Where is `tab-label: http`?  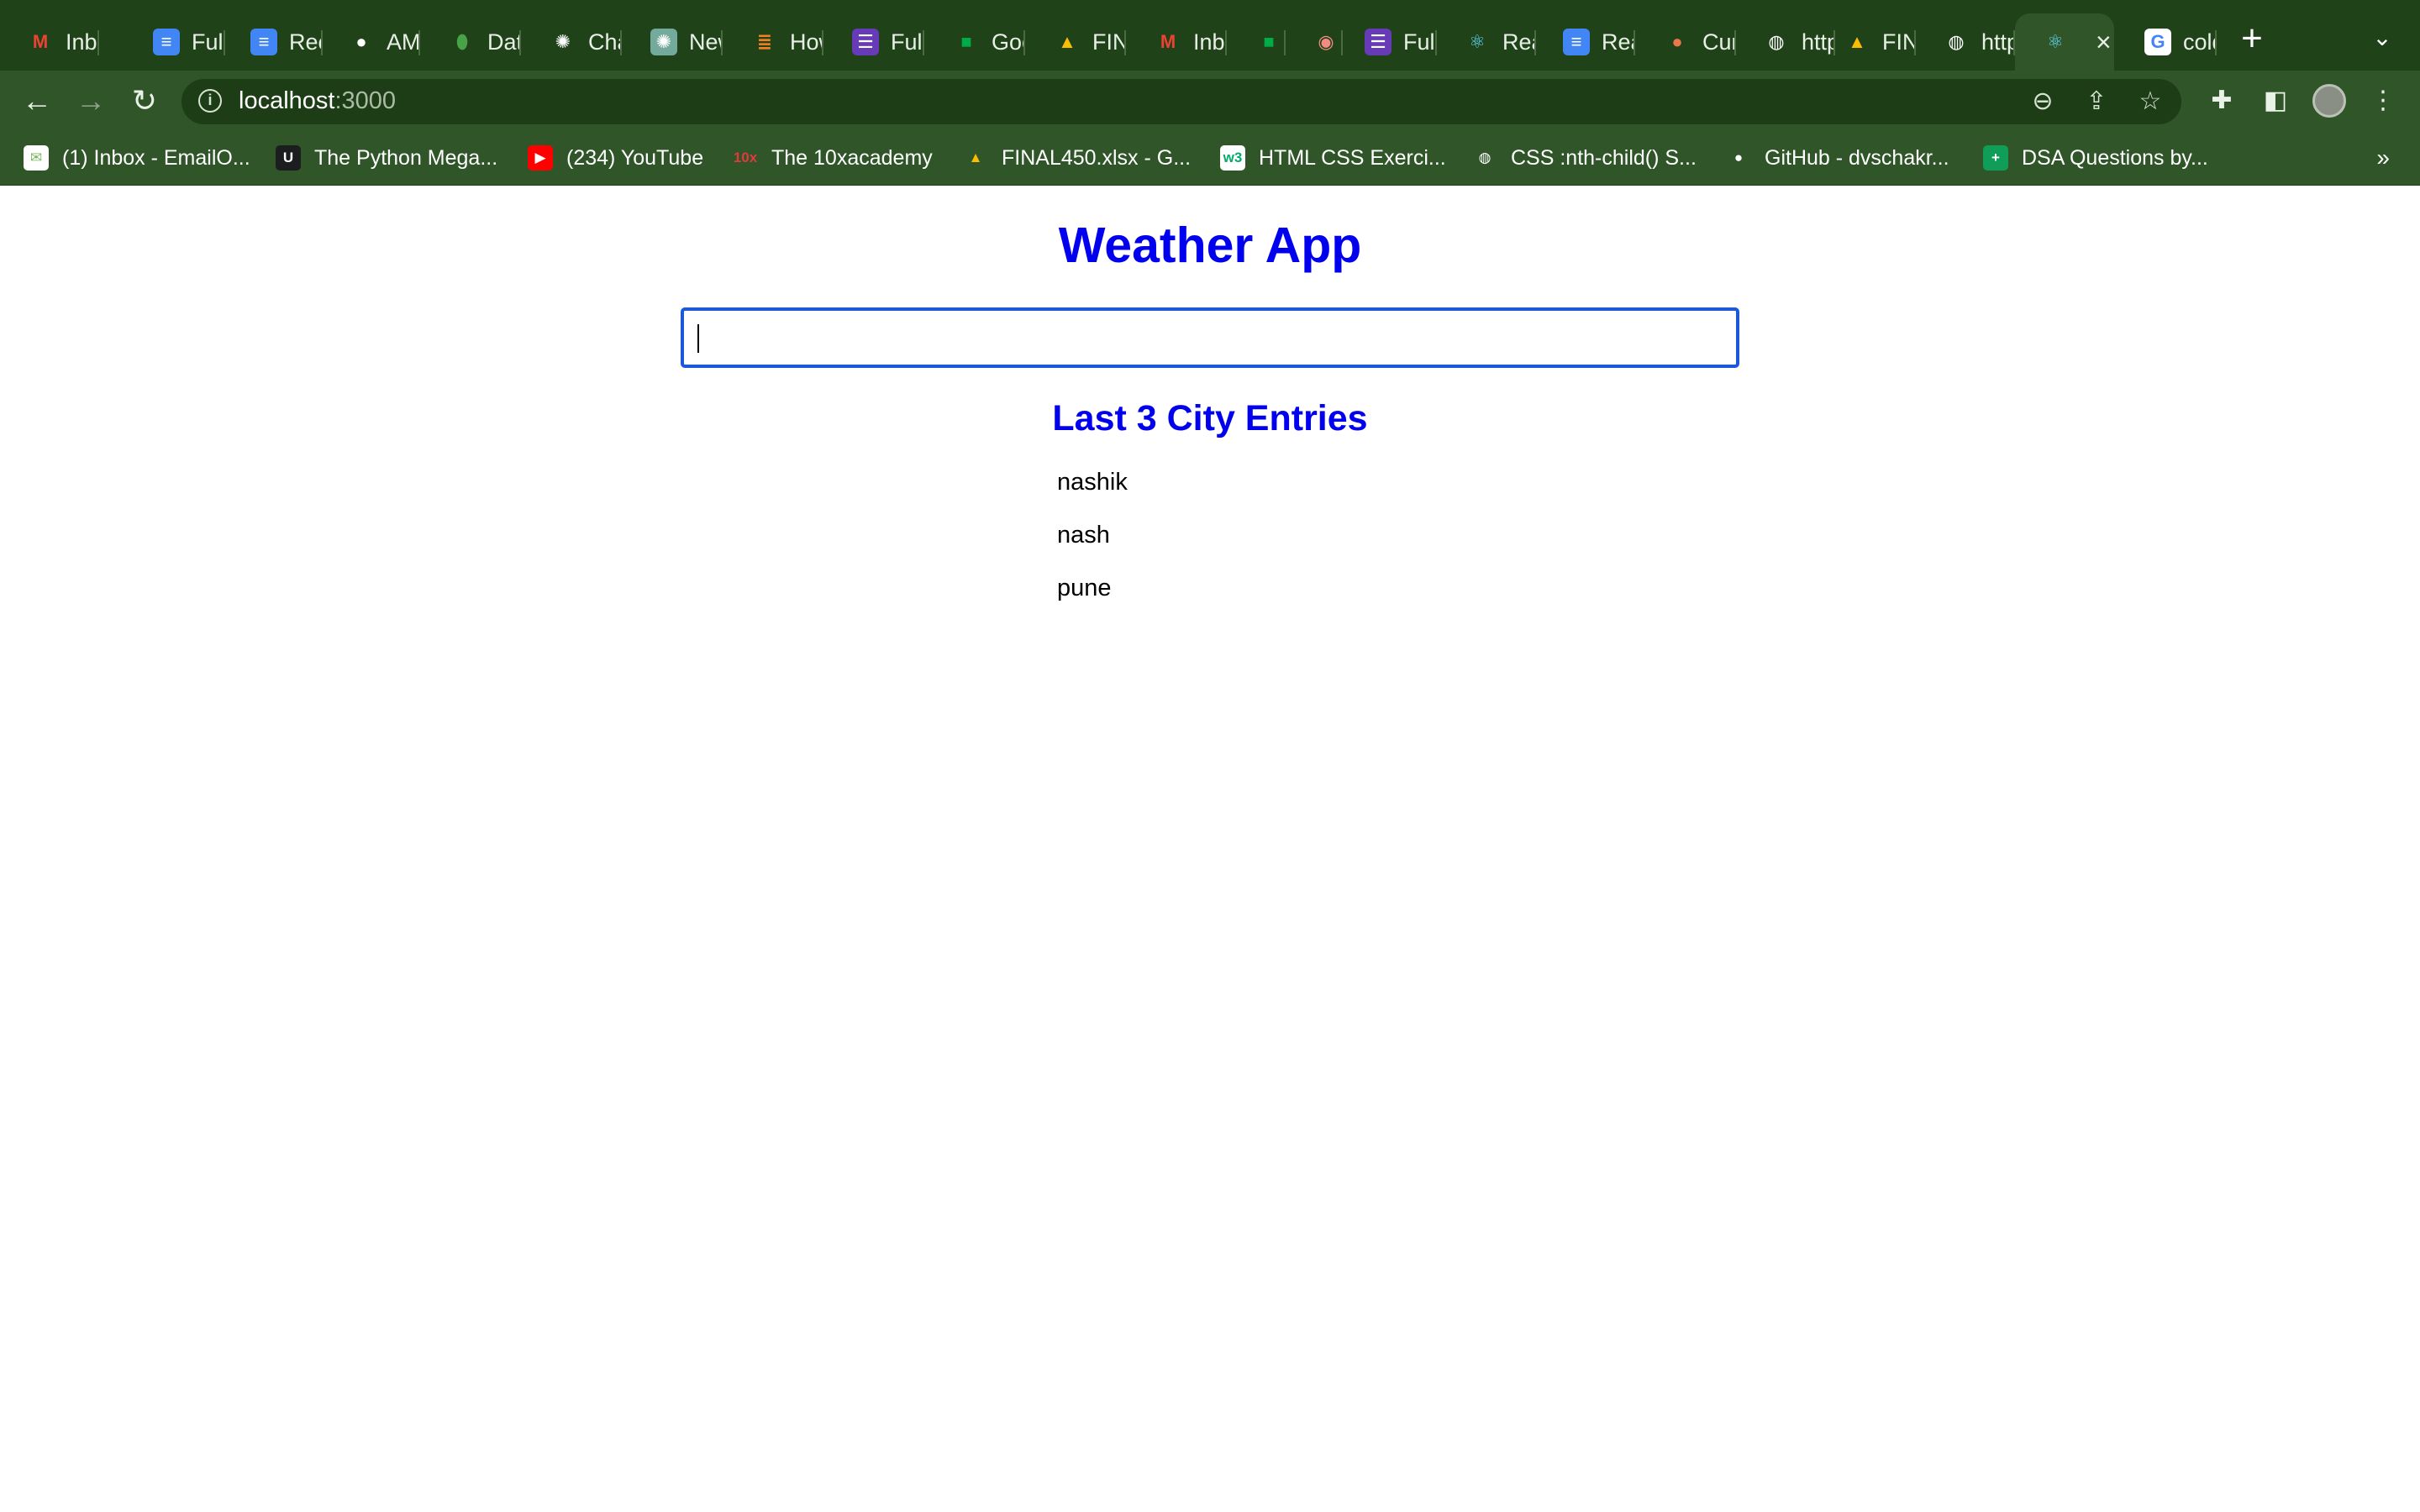
tab-label: http is located at coordinates (1997, 42).